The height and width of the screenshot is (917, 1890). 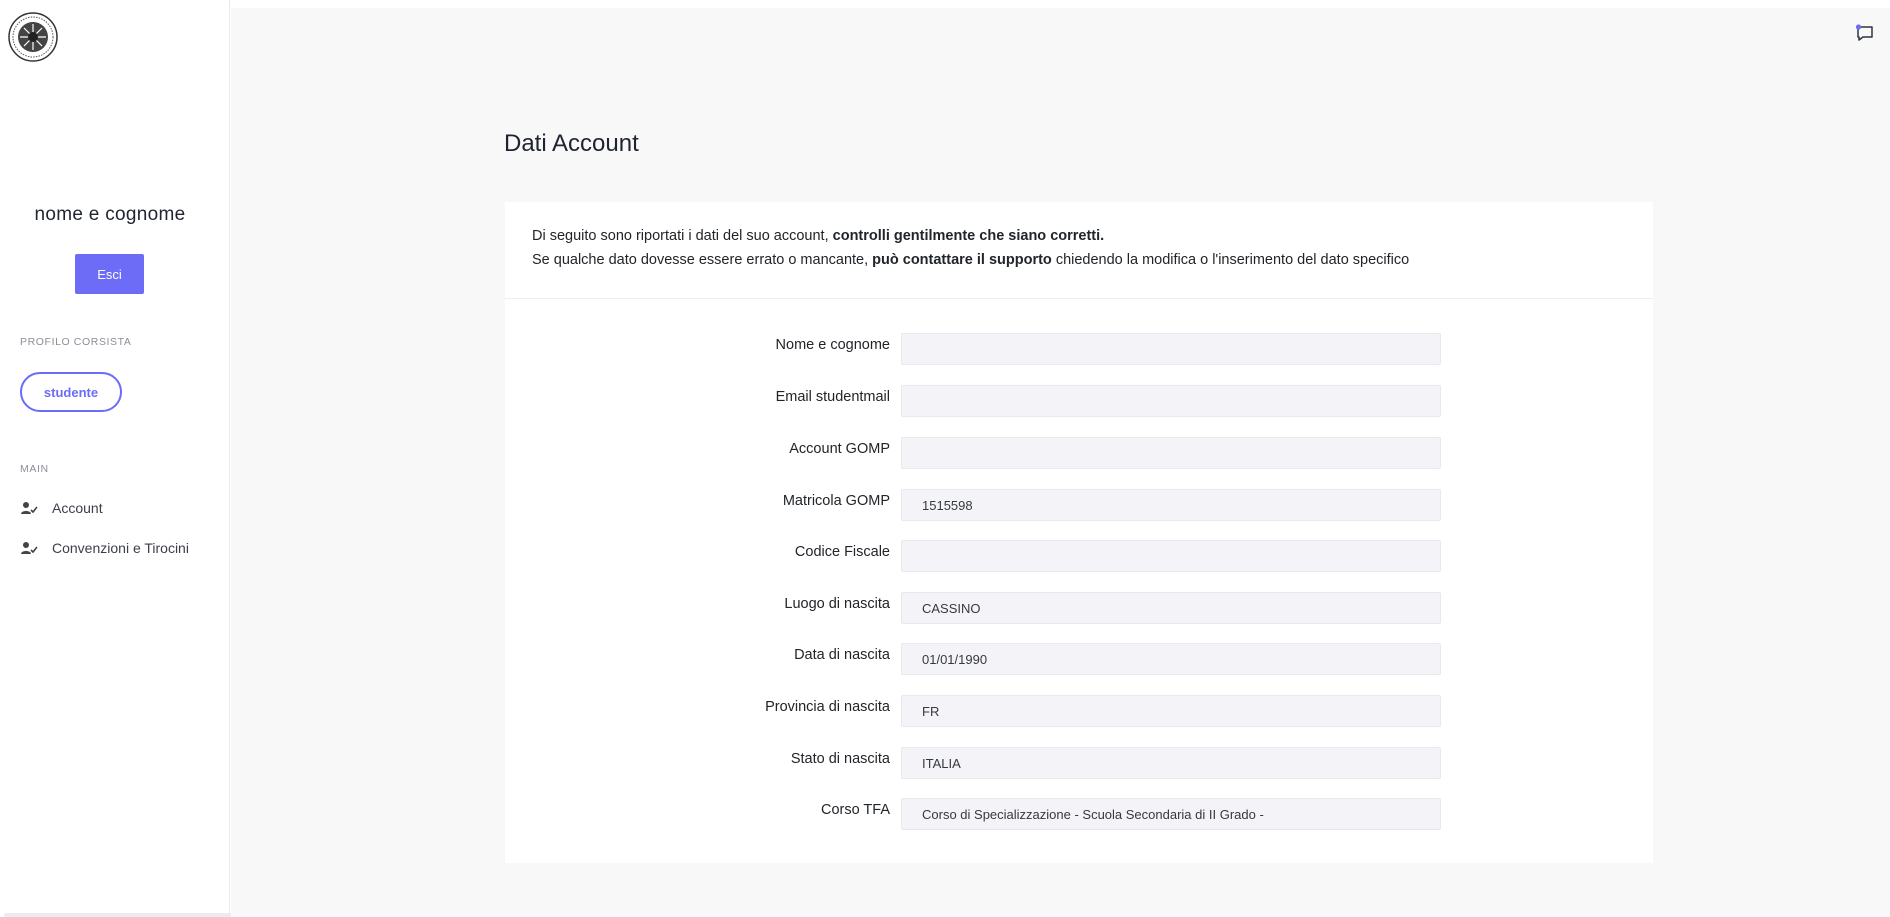 I want to click on form-row-luogo-nascita: Luogo di nascita, so click(x=1079, y=609).